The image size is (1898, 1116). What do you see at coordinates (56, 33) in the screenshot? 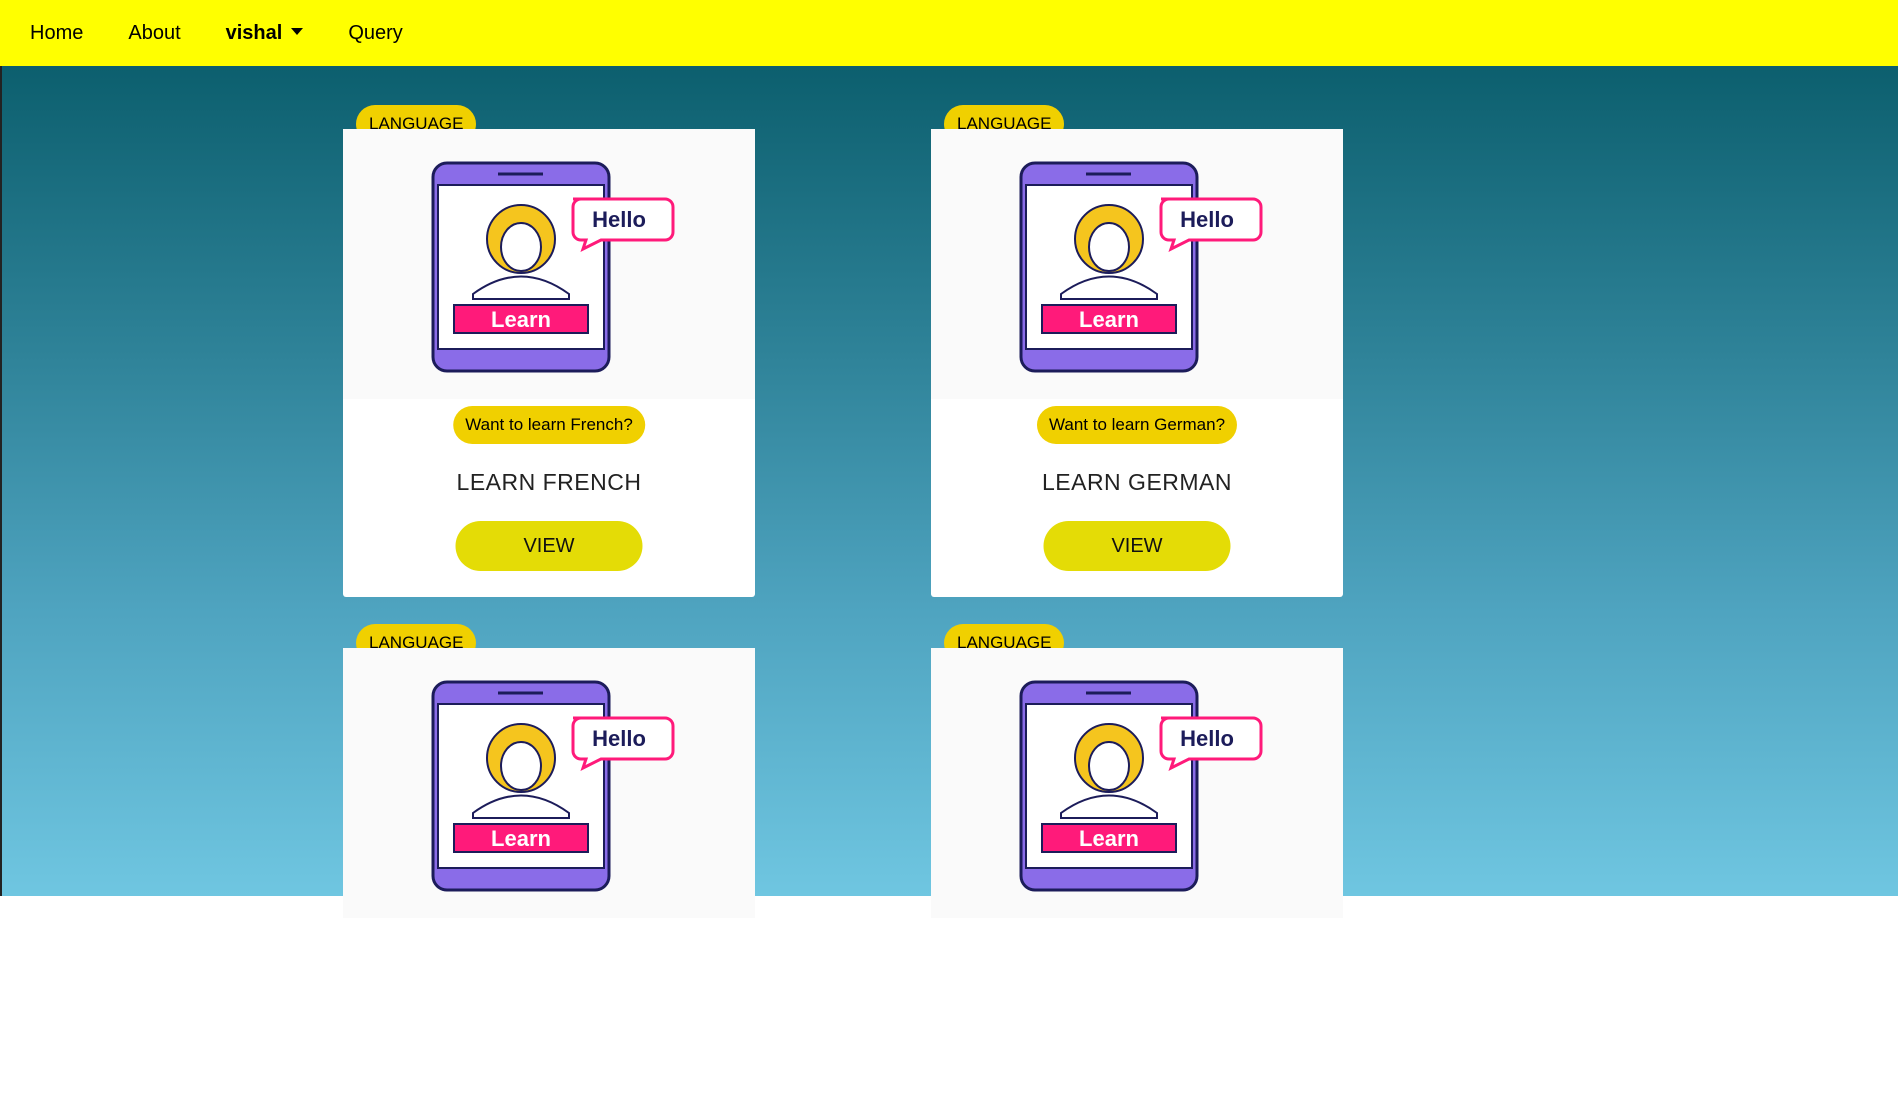
I see `nav-home-link: Home` at bounding box center [56, 33].